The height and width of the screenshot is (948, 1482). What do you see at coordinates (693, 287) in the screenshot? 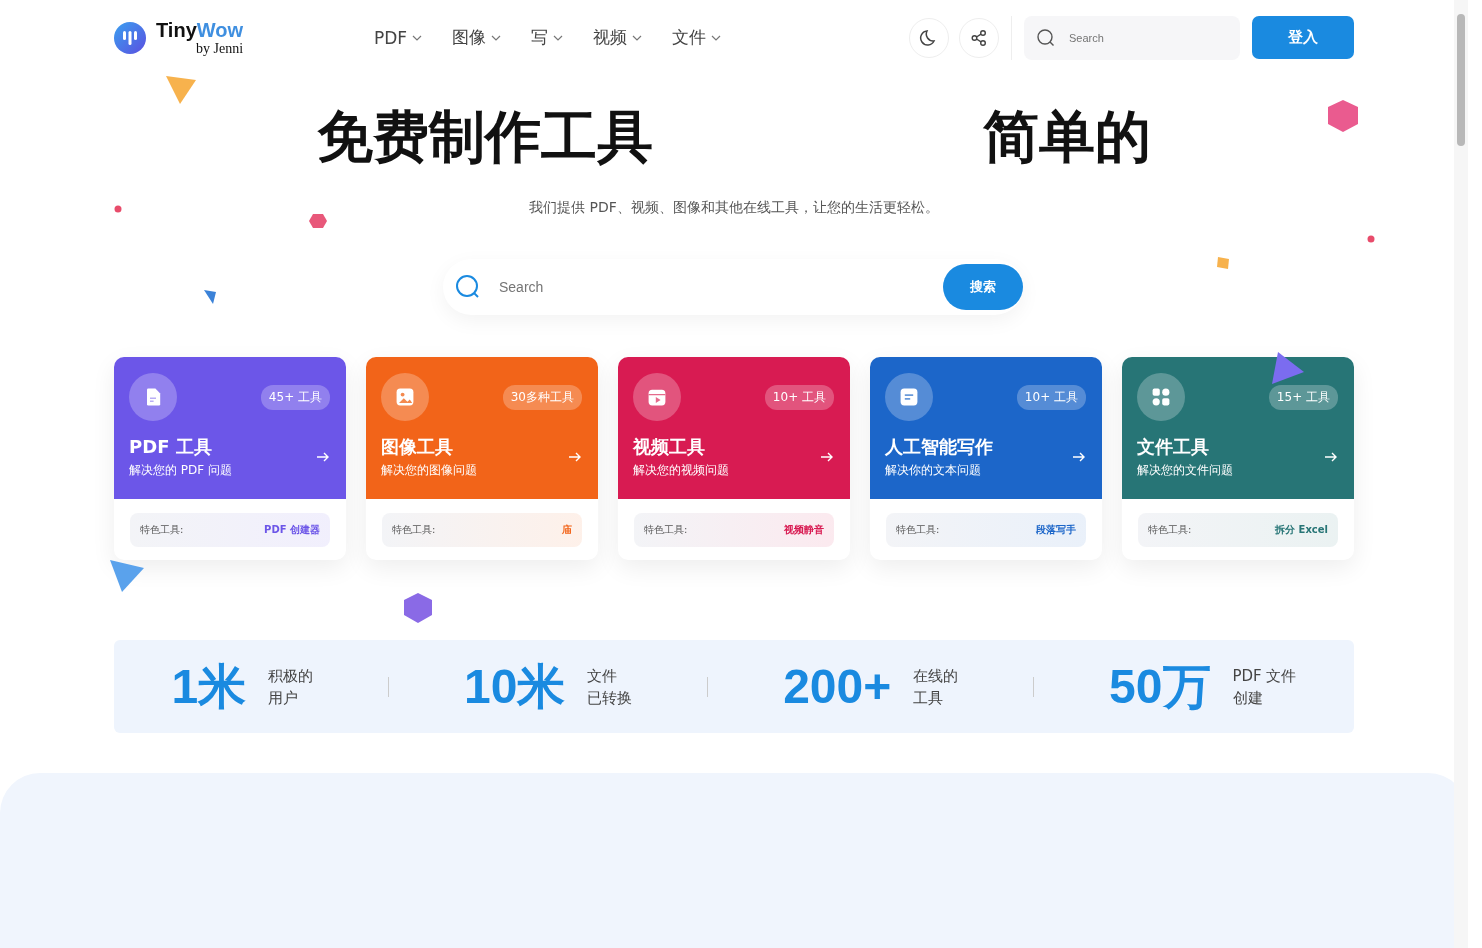
I see `search-field: Search` at bounding box center [693, 287].